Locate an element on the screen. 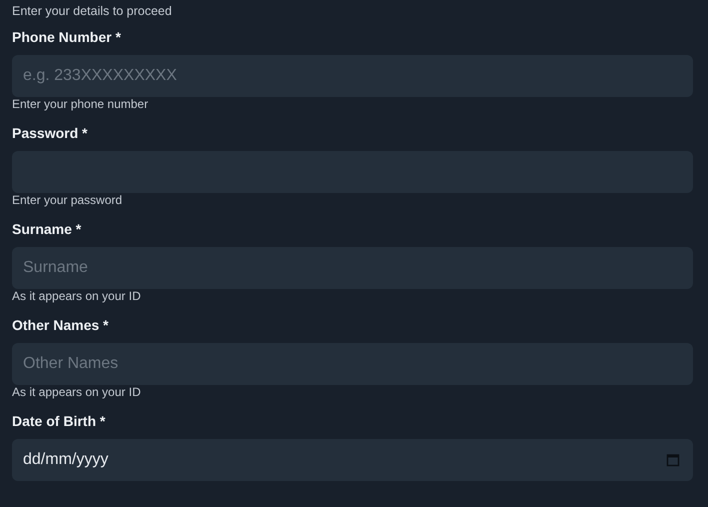 The width and height of the screenshot is (708, 507). helper-text: Enter your phone number is located at coordinates (81, 104).